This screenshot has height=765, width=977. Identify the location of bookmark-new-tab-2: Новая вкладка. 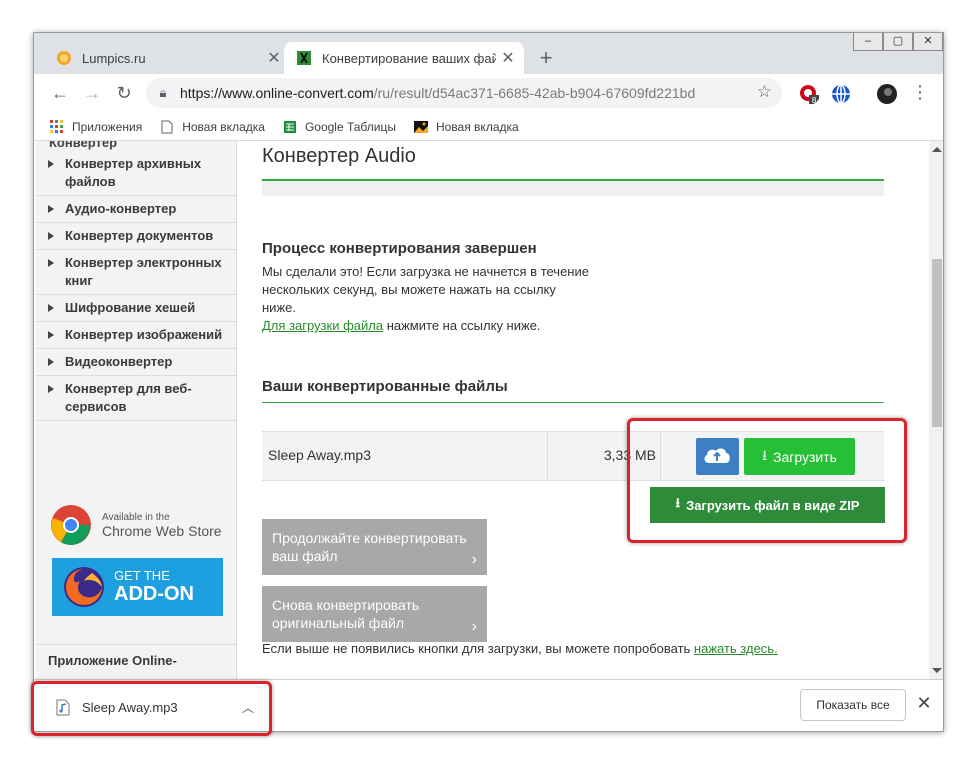
(466, 126).